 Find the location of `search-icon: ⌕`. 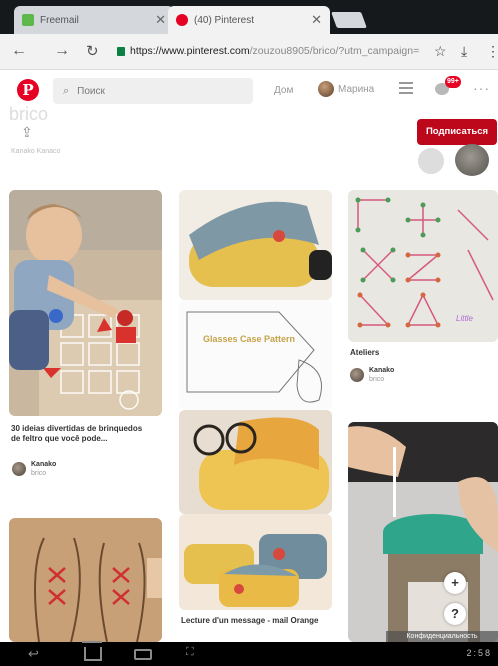

search-icon: ⌕ is located at coordinates (66, 90).